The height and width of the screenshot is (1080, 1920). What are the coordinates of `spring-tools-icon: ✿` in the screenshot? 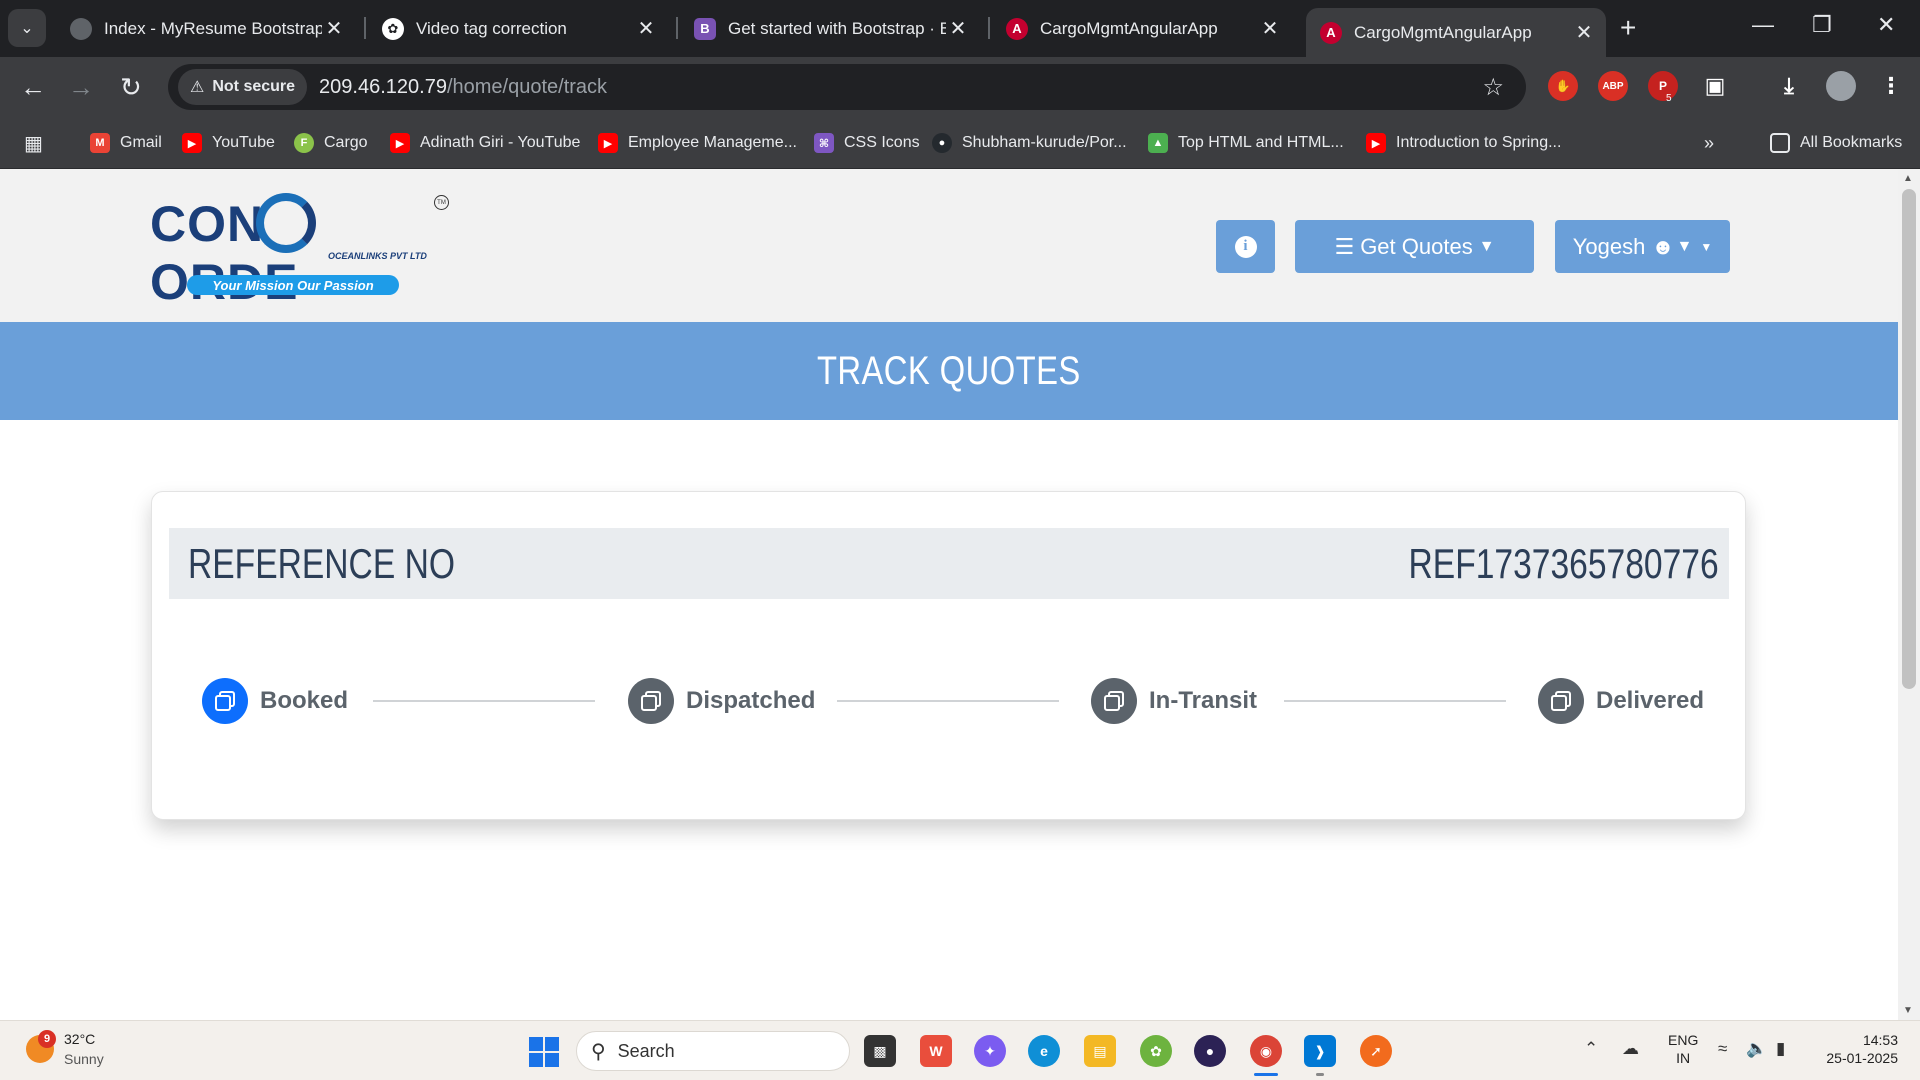 It's located at (1156, 1051).